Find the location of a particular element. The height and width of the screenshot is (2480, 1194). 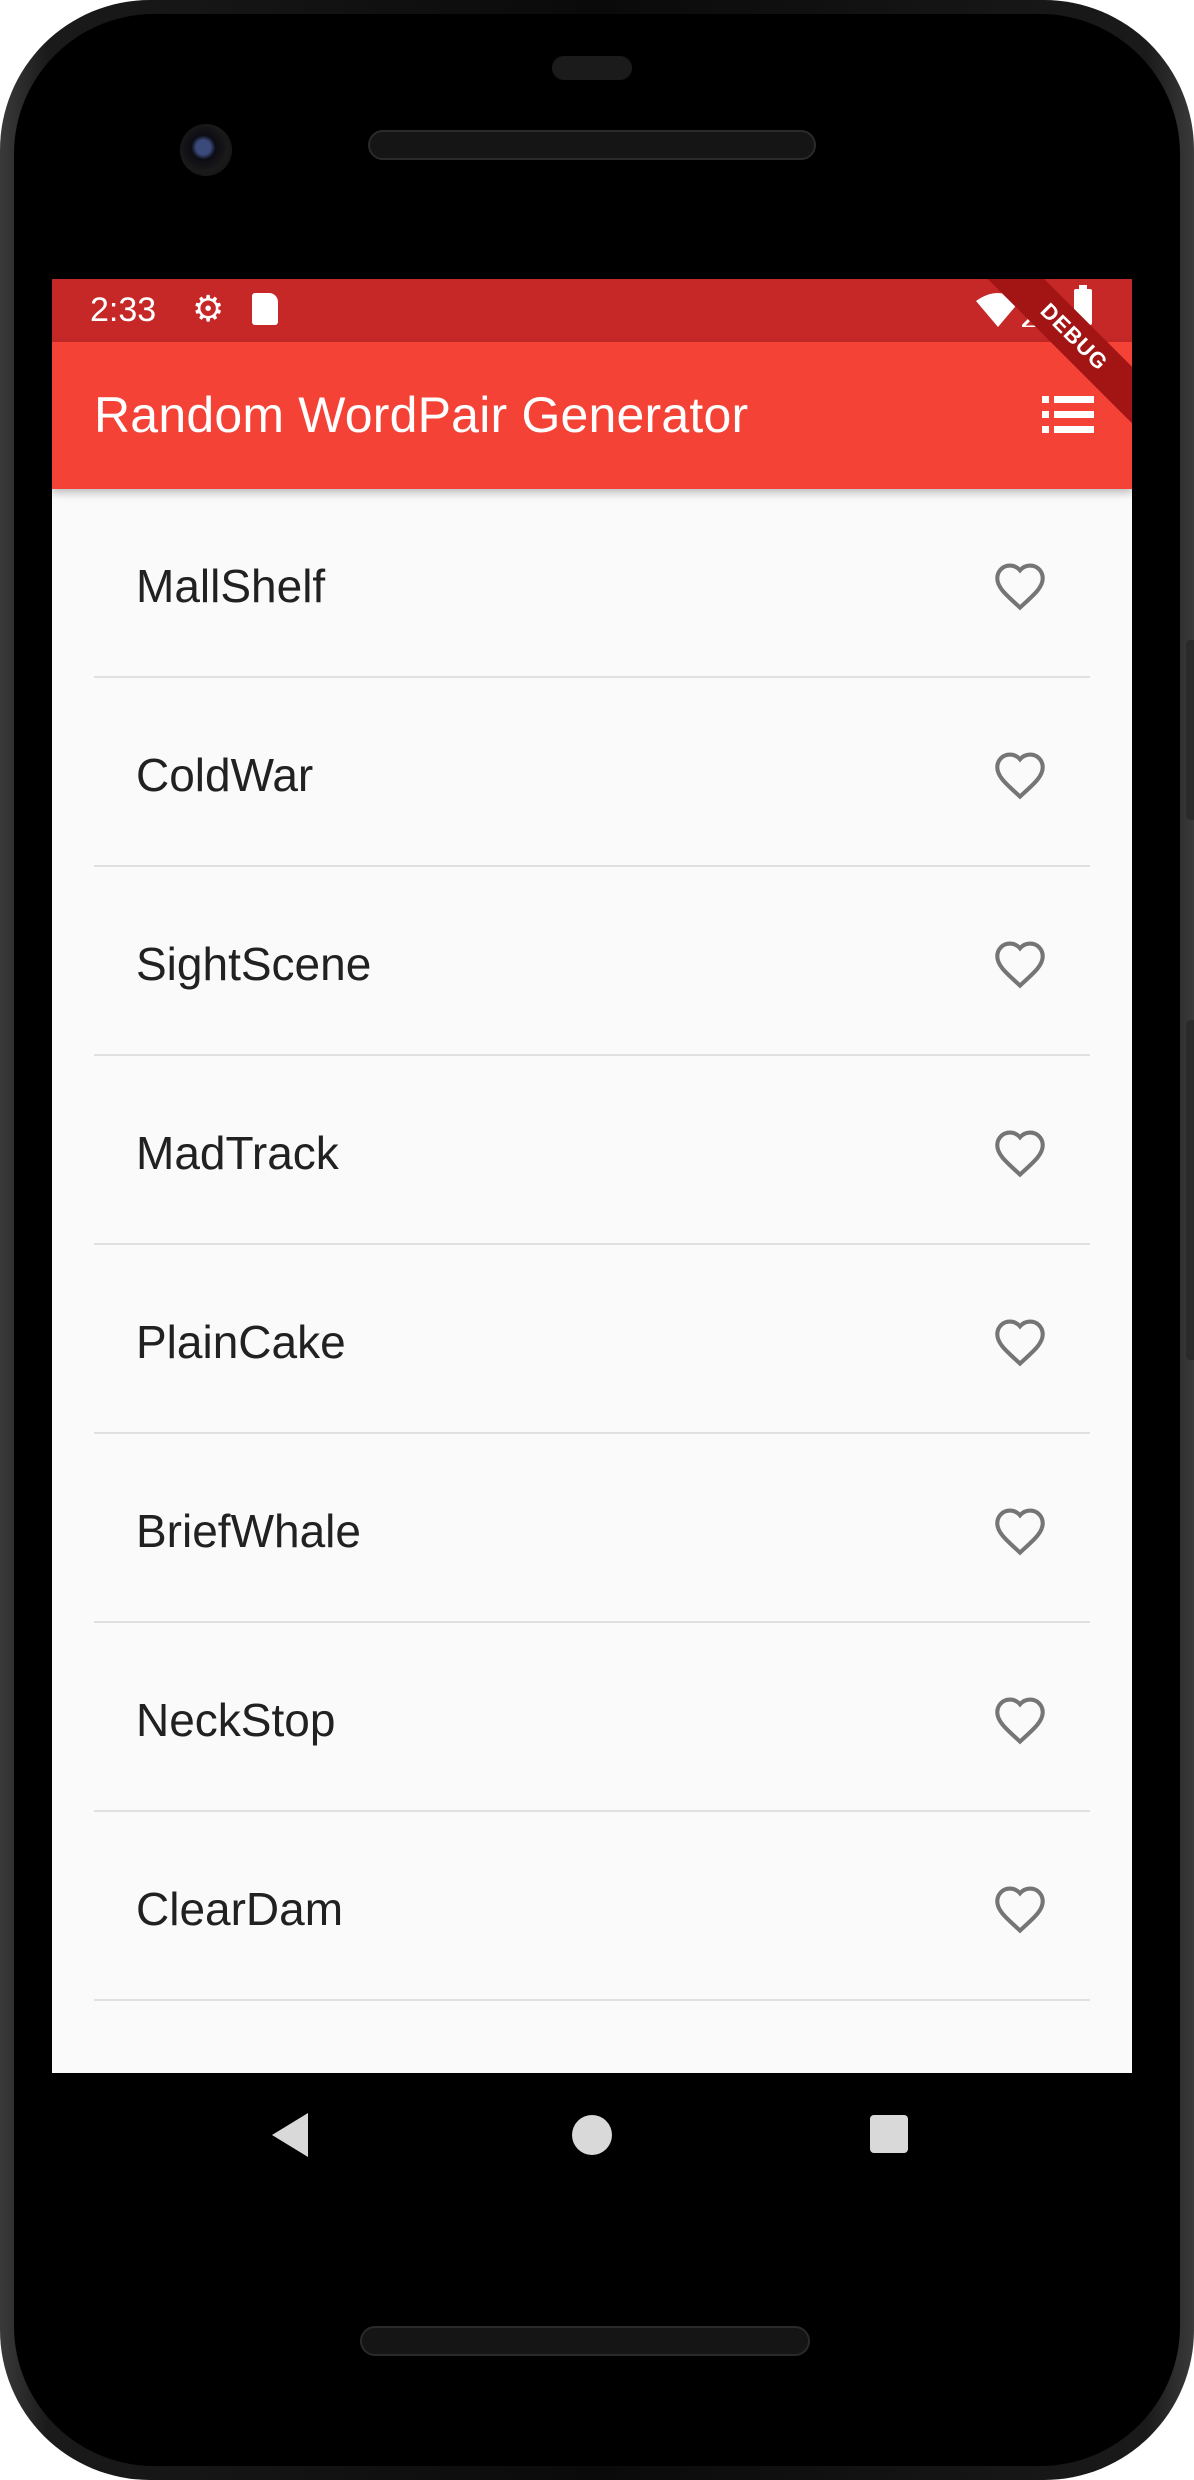

list-item: PlainCake is located at coordinates (592, 1339).